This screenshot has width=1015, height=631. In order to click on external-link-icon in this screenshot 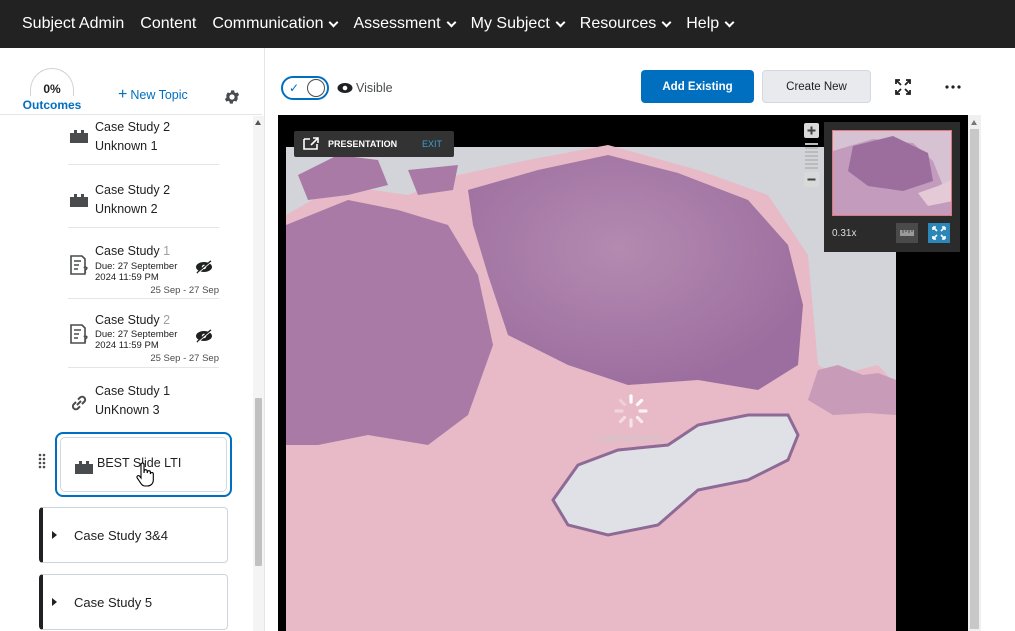, I will do `click(311, 143)`.